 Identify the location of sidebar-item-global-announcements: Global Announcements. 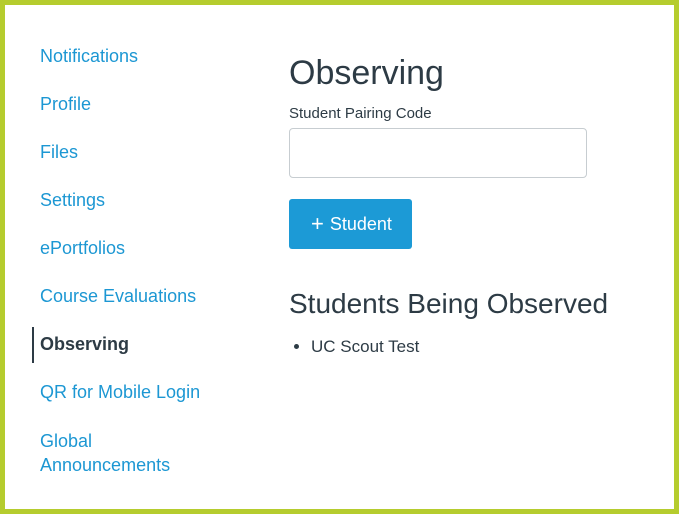
(116, 453).